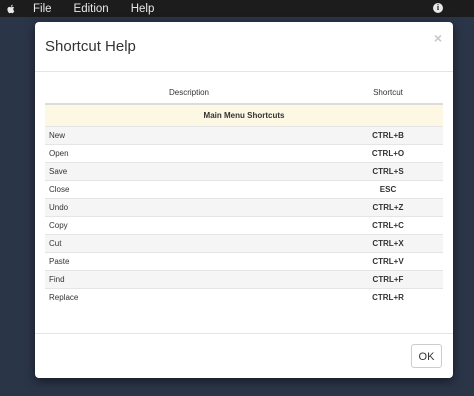 Image resolution: width=474 pixels, height=396 pixels. What do you see at coordinates (189, 93) in the screenshot?
I see `column-header-description: Description` at bounding box center [189, 93].